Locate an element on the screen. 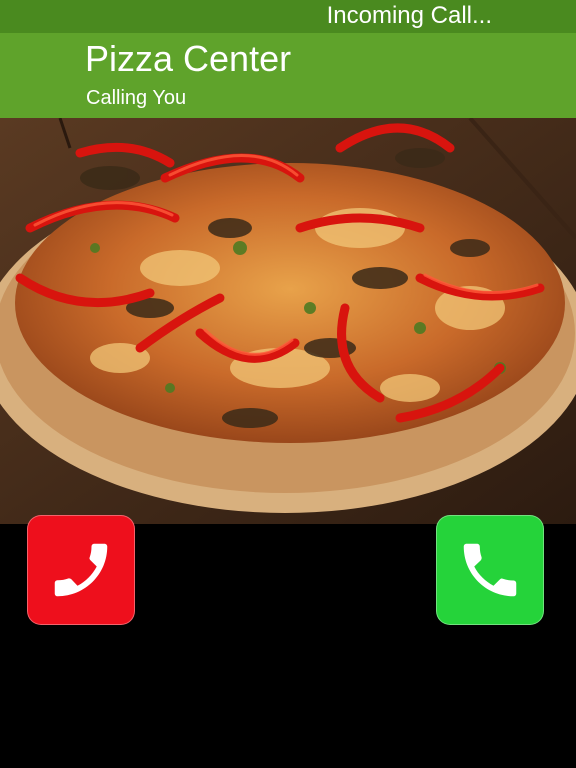 This screenshot has width=576, height=768. accept-call-button is located at coordinates (490, 570).